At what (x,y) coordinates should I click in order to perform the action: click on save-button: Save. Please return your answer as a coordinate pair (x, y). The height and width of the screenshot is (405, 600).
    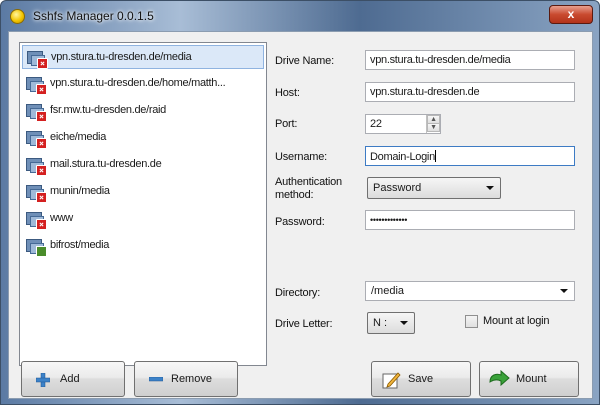
    Looking at the image, I should click on (421, 379).